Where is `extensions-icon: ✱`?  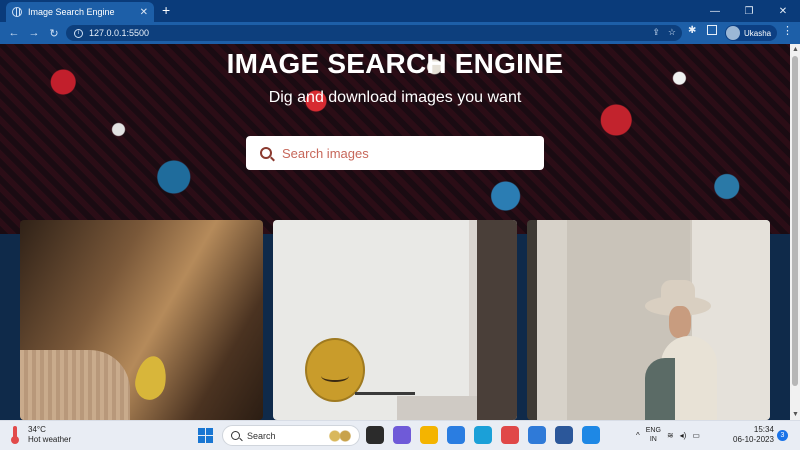 extensions-icon: ✱ is located at coordinates (692, 30).